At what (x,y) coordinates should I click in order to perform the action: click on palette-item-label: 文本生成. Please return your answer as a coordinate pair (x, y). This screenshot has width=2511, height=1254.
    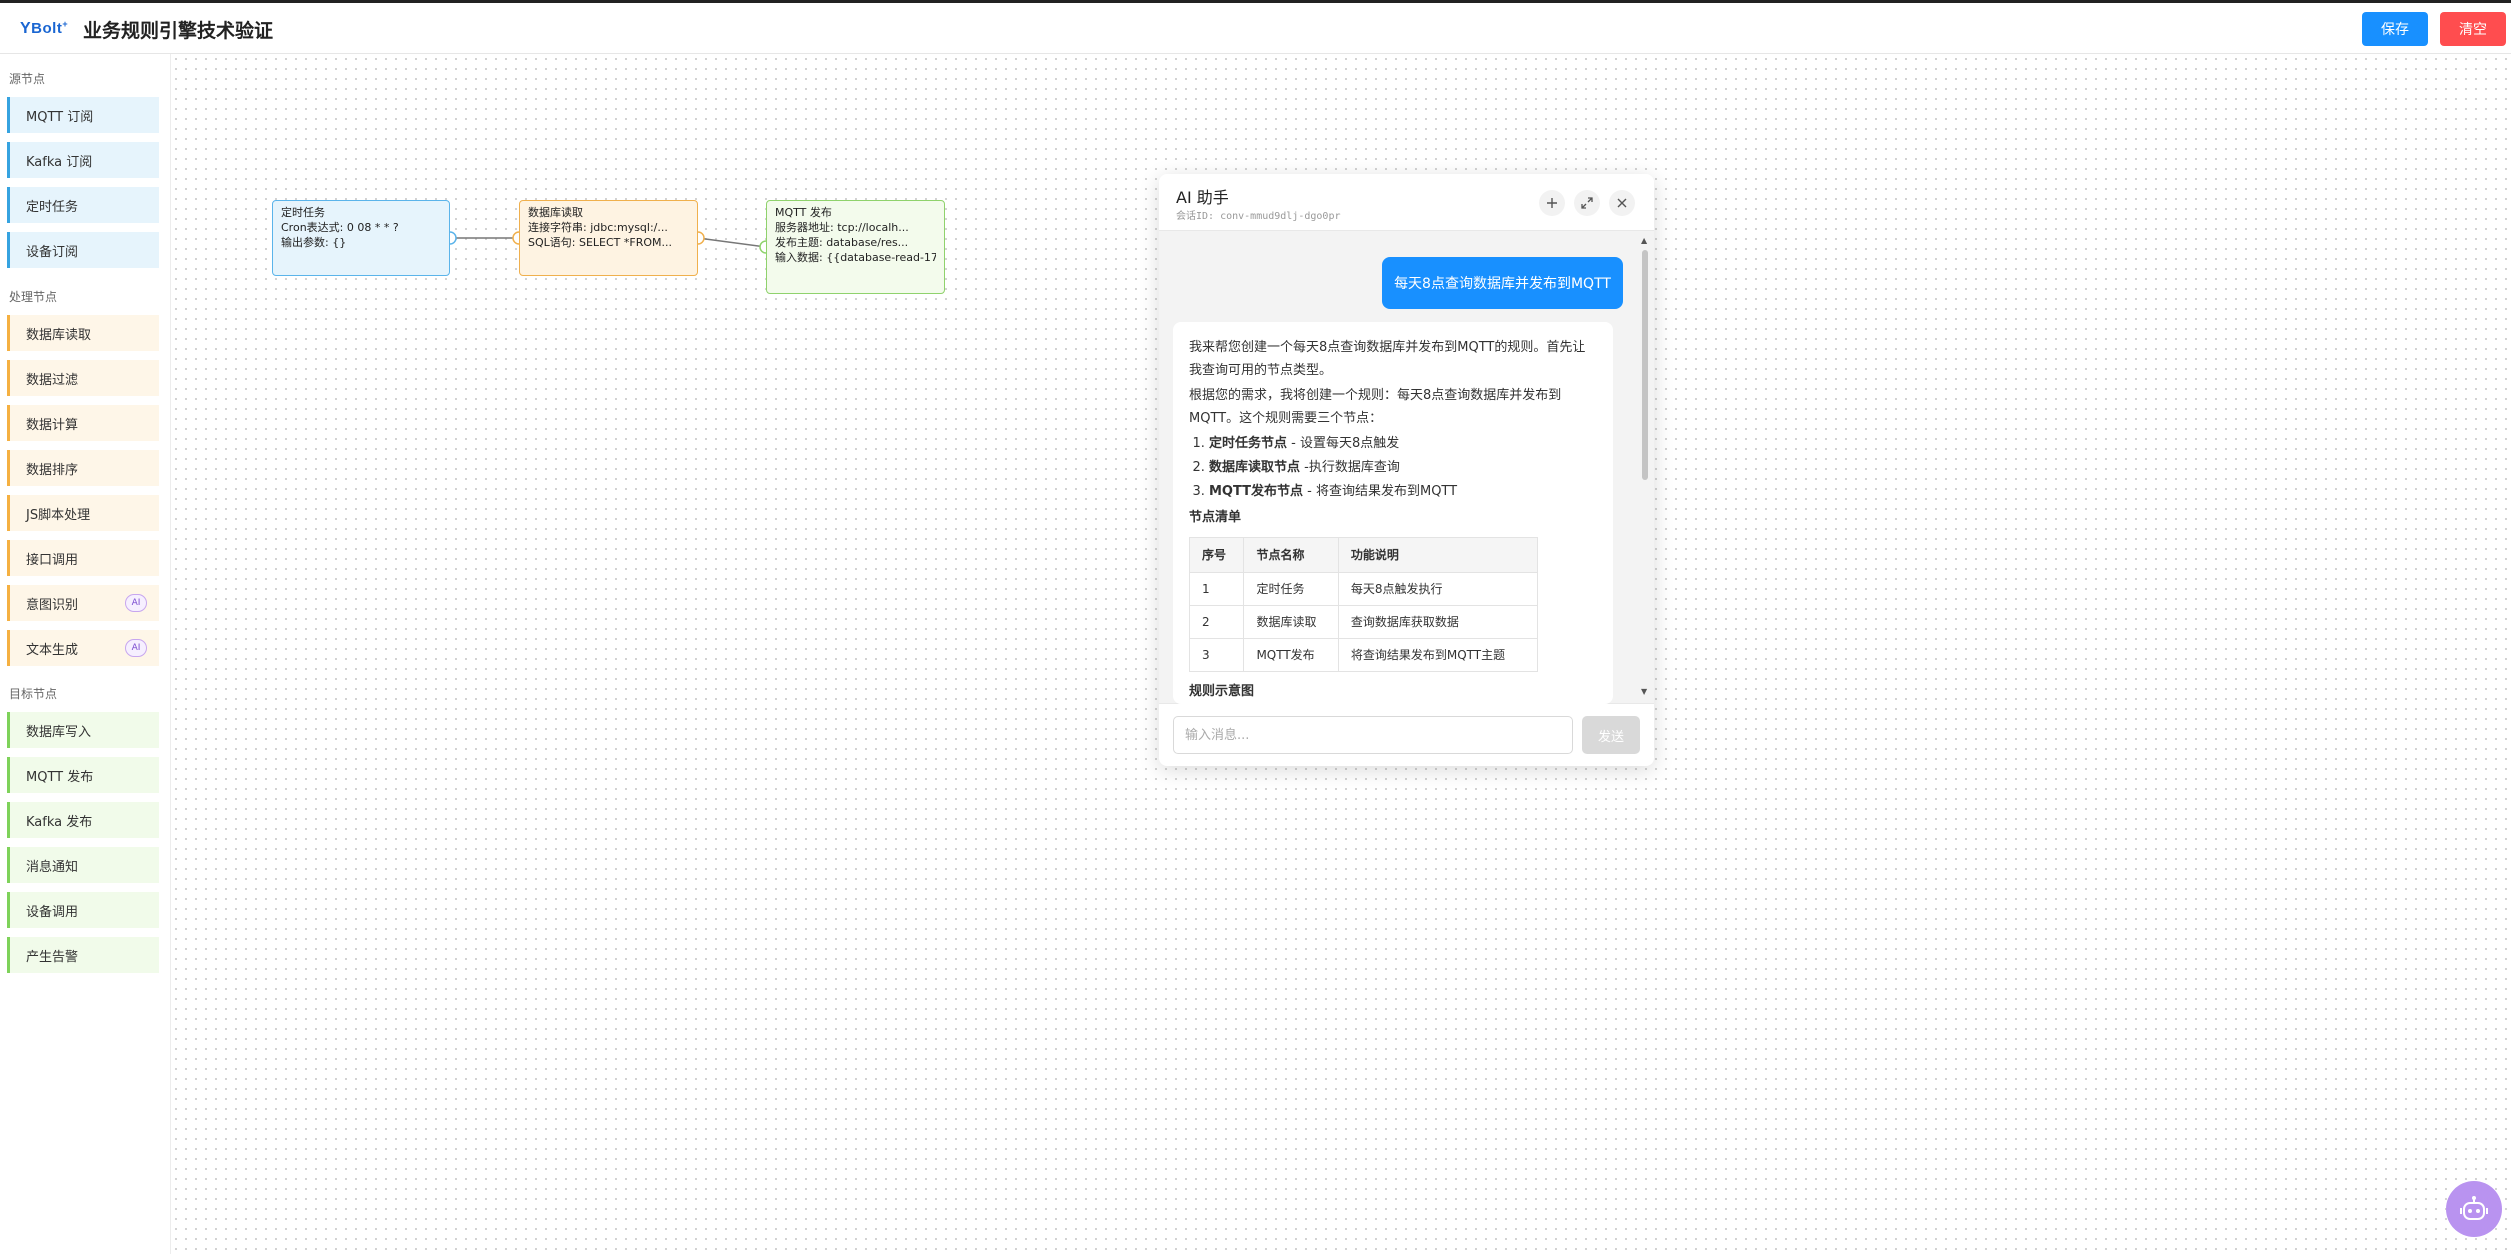
    Looking at the image, I should click on (52, 650).